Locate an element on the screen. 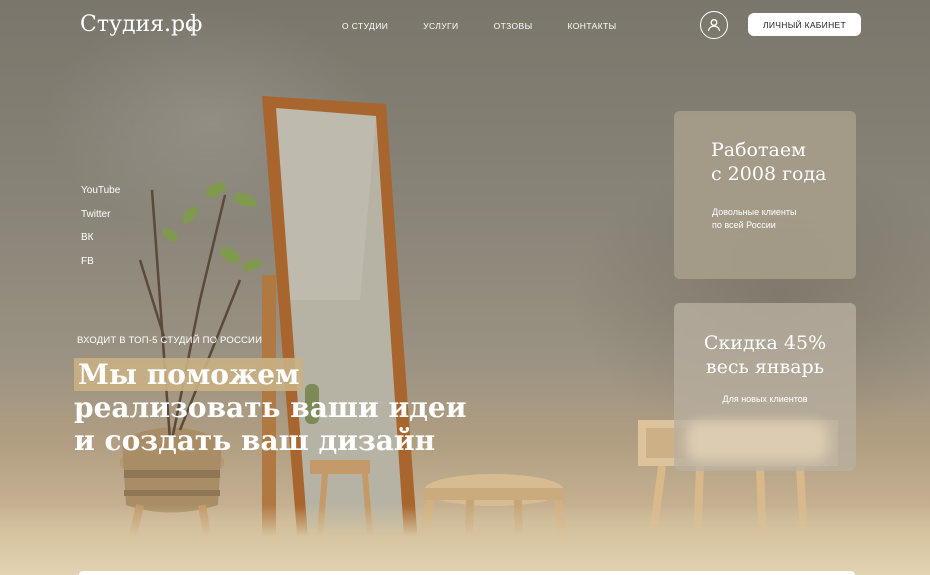  user-icon is located at coordinates (714, 25).